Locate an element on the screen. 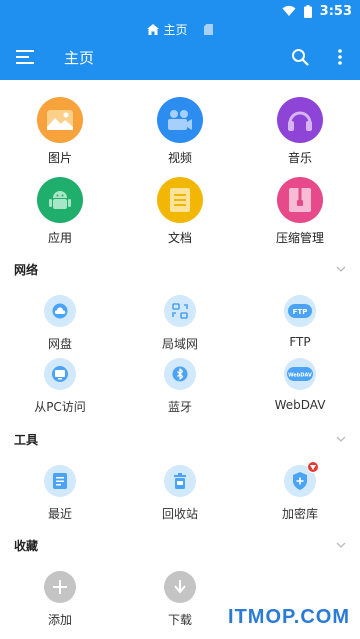 This screenshot has width=360, height=639. tools-row: 最近 回收站 加密库 is located at coordinates (180, 491).